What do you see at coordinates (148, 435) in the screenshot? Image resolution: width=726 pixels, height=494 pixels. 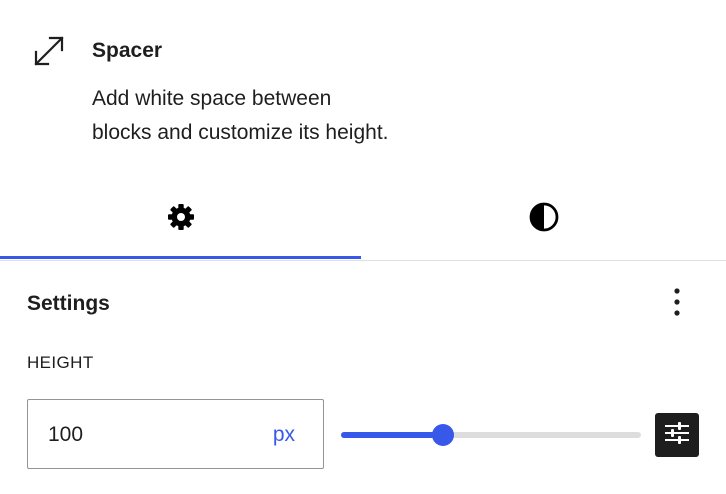 I see `height-input` at bounding box center [148, 435].